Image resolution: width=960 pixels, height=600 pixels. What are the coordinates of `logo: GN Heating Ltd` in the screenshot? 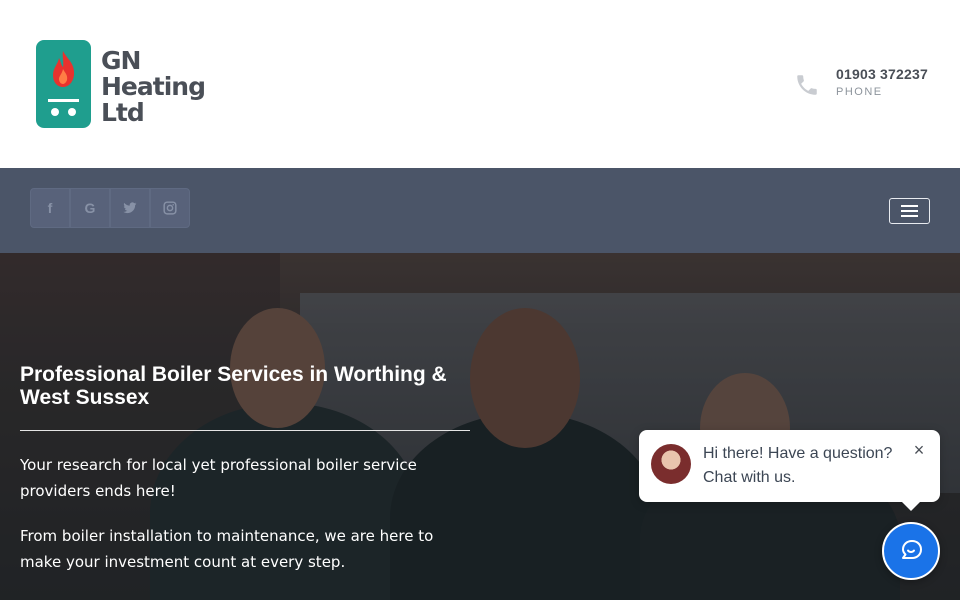 It's located at (123, 85).